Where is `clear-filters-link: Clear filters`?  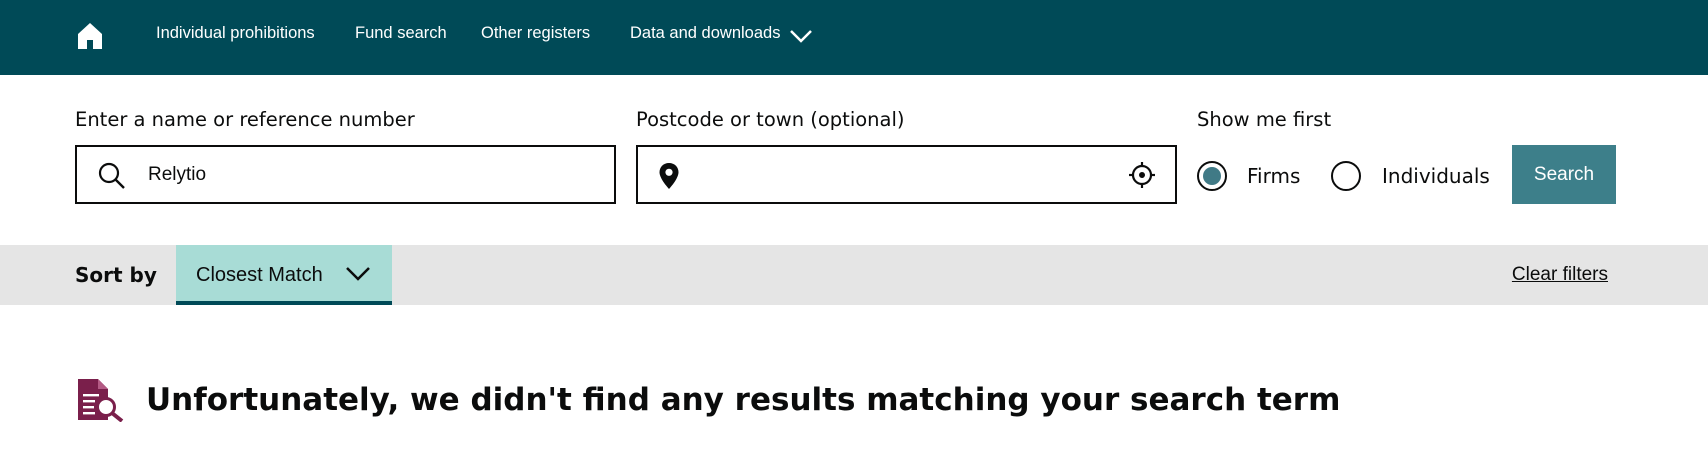
clear-filters-link: Clear filters is located at coordinates (1560, 275).